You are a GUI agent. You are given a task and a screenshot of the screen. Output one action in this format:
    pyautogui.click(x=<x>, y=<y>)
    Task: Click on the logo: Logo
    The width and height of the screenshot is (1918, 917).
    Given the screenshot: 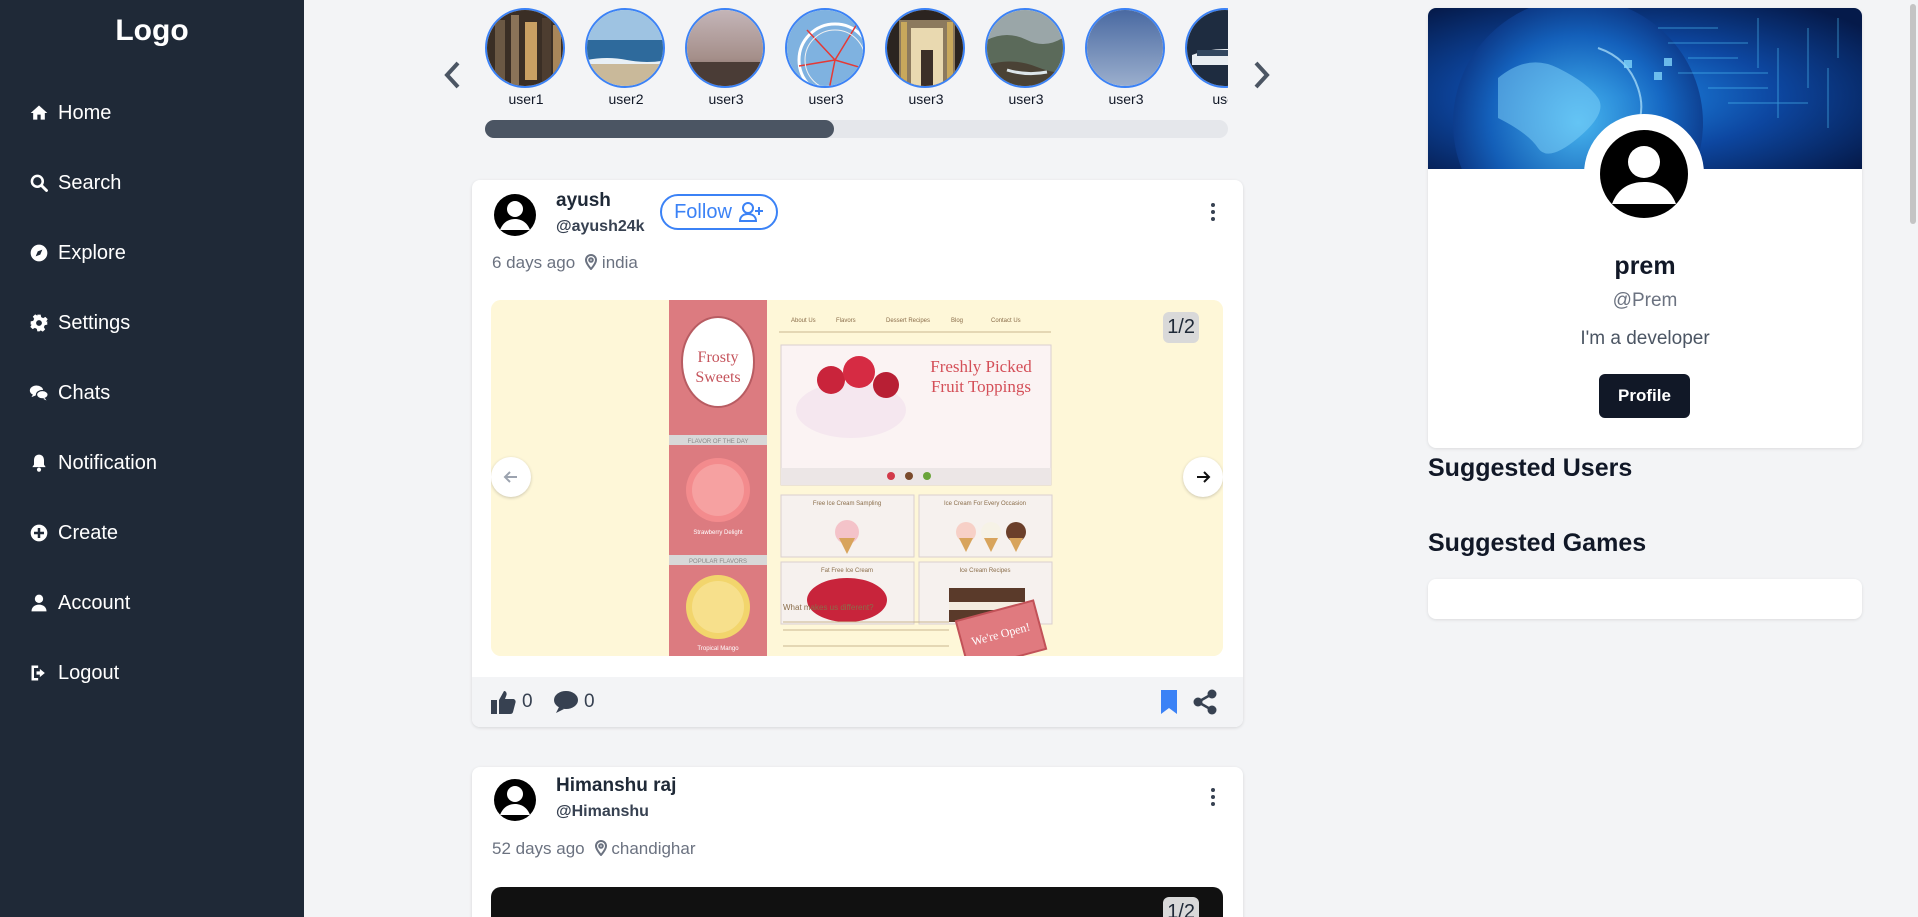 What is the action you would take?
    pyautogui.click(x=152, y=34)
    